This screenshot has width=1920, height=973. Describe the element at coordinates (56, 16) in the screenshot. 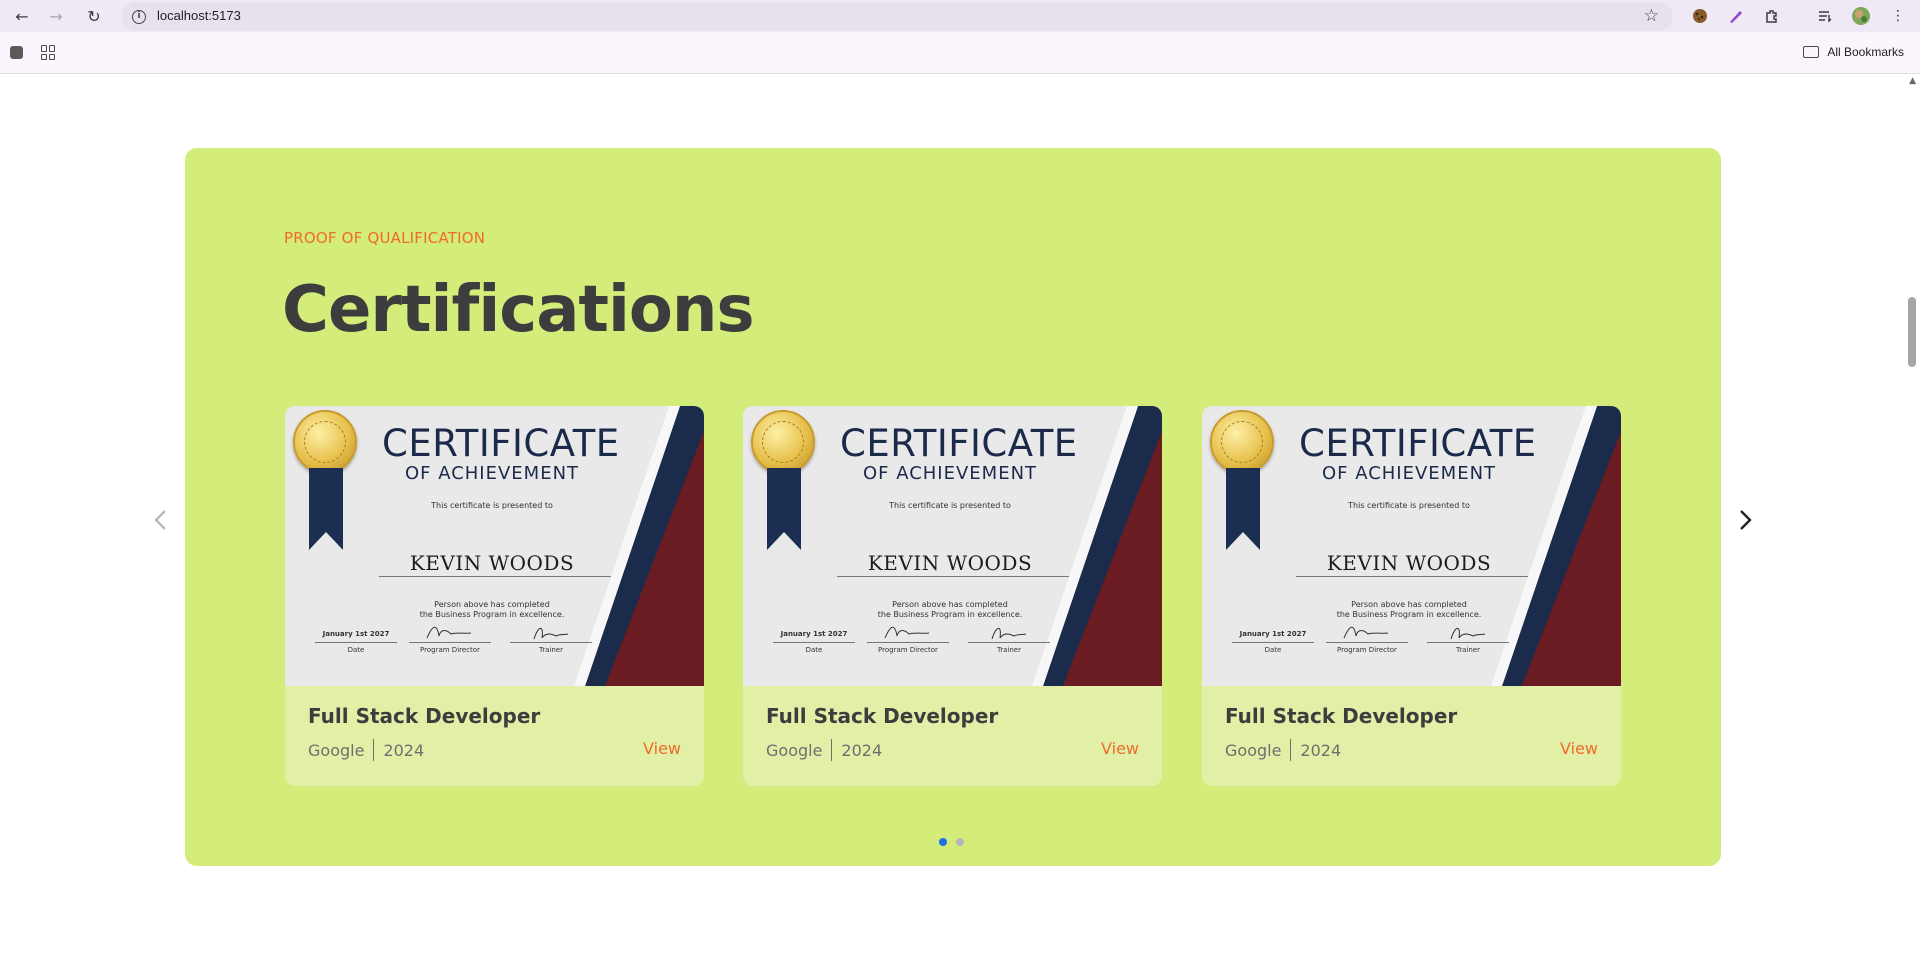

I see `forward-icon: →` at that location.